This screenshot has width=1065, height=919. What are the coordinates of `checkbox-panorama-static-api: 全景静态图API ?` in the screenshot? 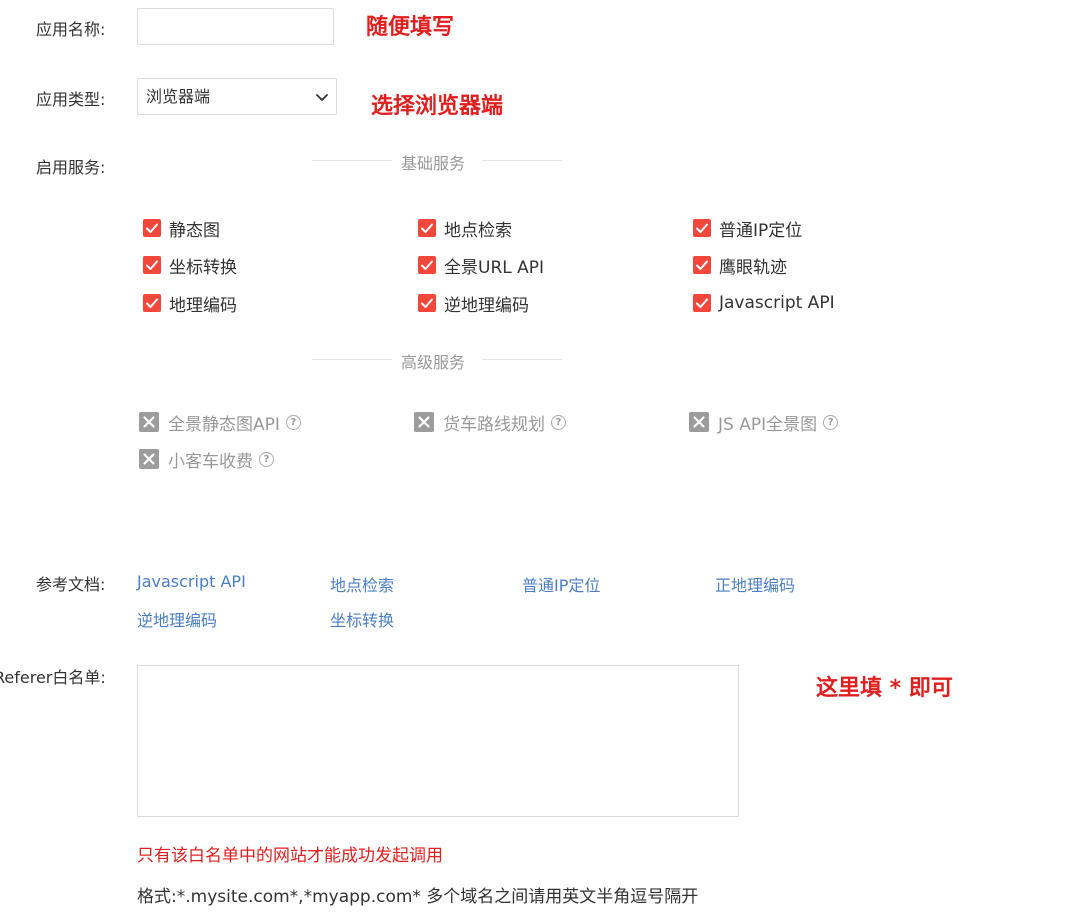 It's located at (220, 423).